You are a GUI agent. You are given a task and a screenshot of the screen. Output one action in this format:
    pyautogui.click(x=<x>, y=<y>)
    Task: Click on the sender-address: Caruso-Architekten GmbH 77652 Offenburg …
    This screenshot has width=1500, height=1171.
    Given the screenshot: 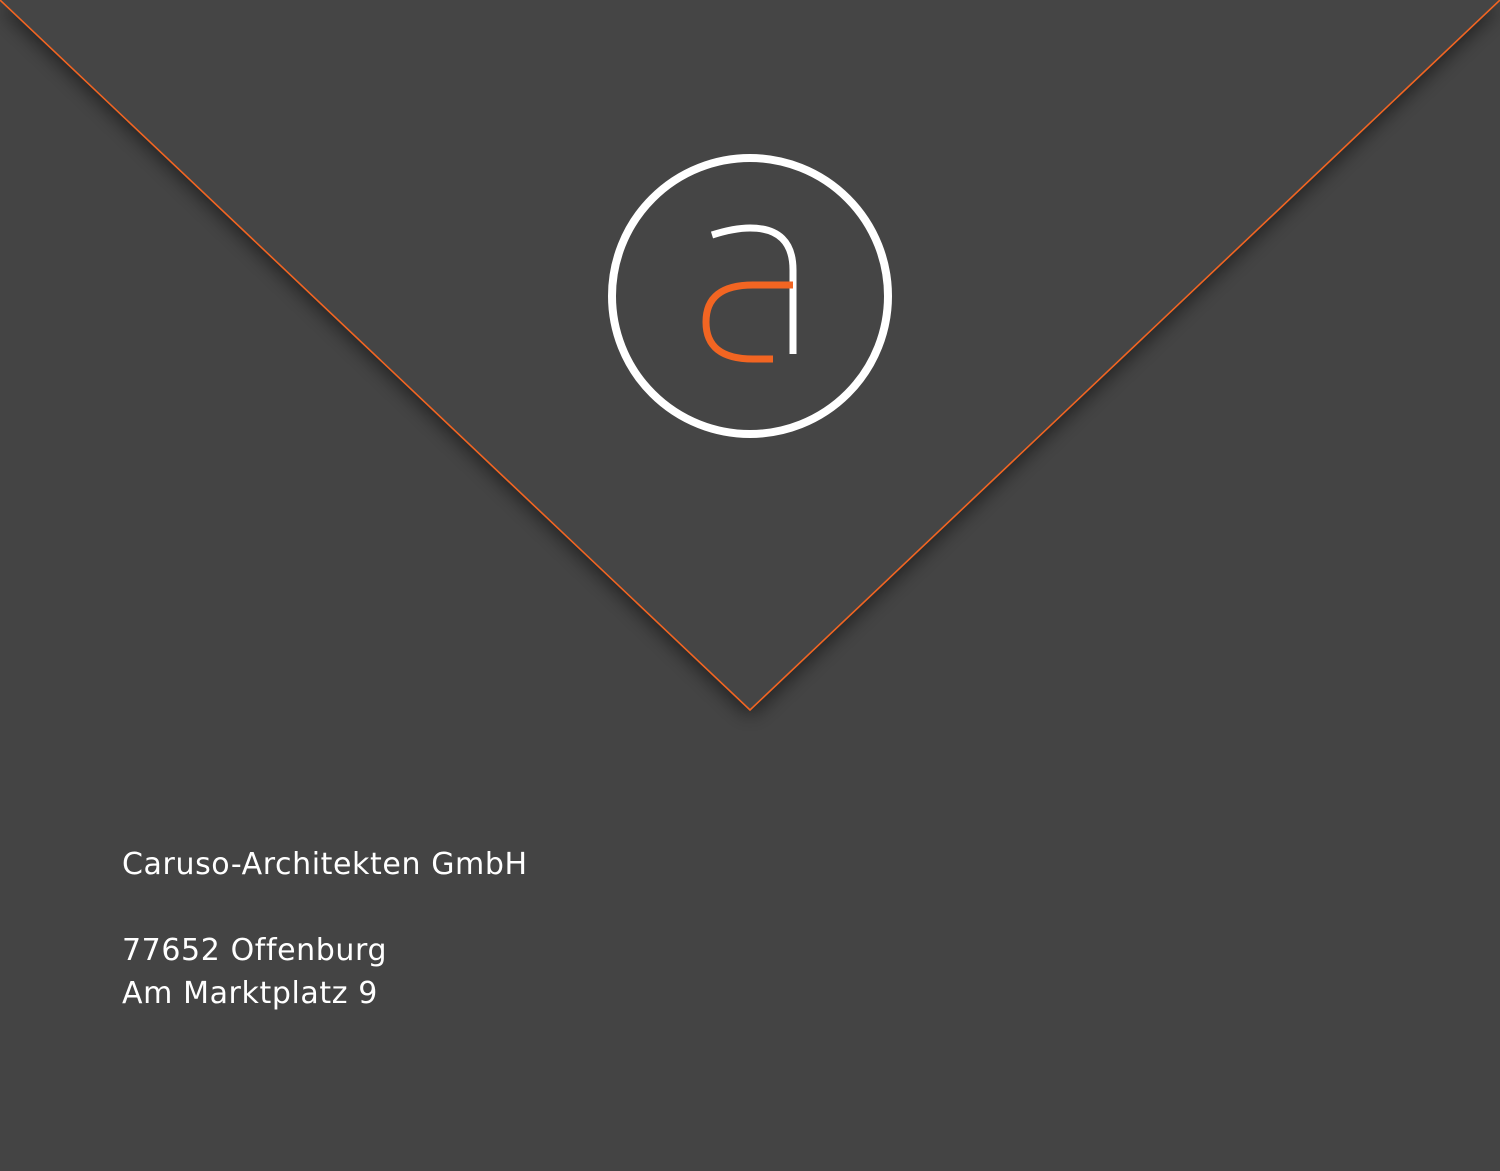 What is the action you would take?
    pyautogui.click(x=325, y=929)
    